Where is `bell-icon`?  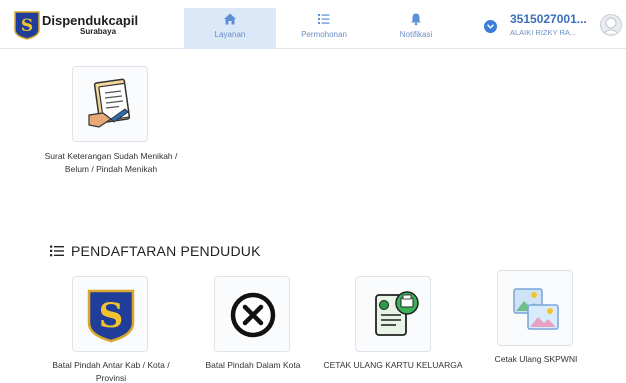 bell-icon is located at coordinates (416, 19).